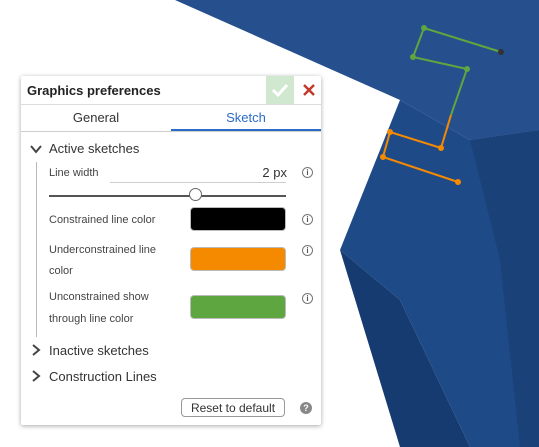 Image resolution: width=539 pixels, height=447 pixels. Describe the element at coordinates (61, 271) in the screenshot. I see `underconstrained-color-label-2: color` at that location.